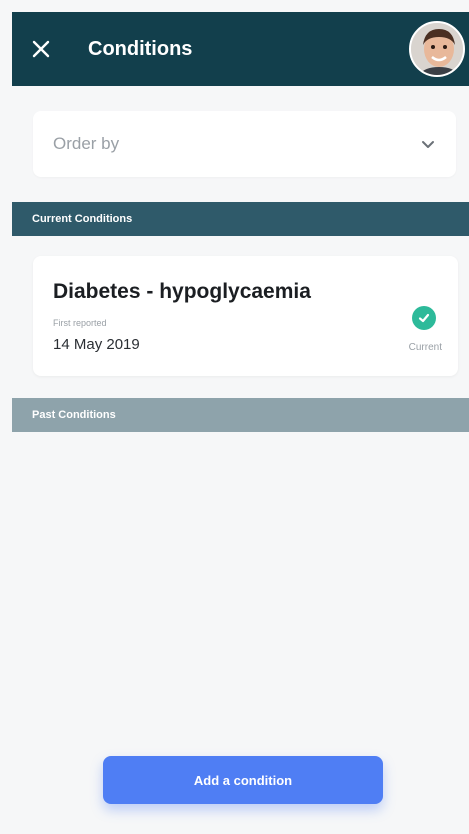  I want to click on past-conditions-header: Past Conditions, so click(240, 415).